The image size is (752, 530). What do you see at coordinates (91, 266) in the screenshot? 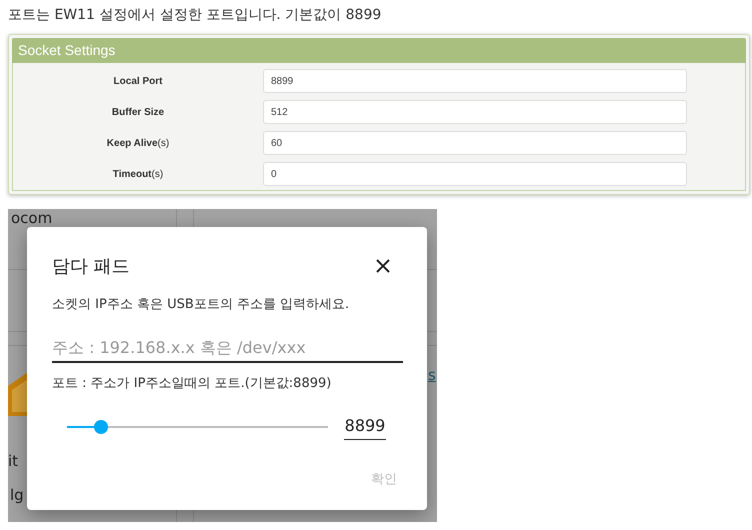
I see `dialog-title: 담다 패드` at bounding box center [91, 266].